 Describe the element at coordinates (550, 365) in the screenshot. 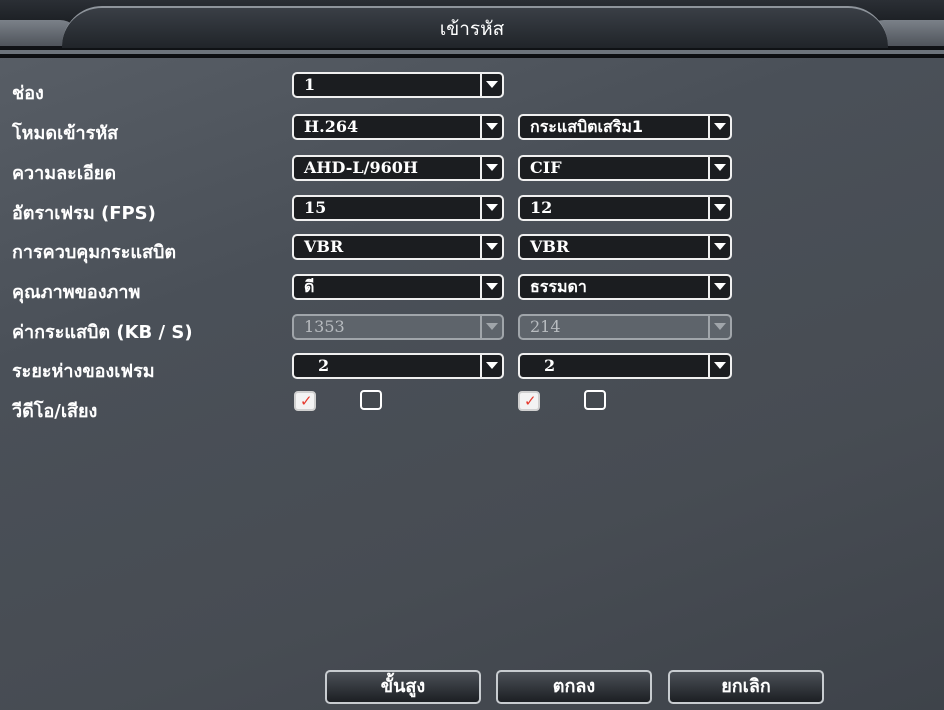

I see `extra-frame-interval-value: 2` at that location.